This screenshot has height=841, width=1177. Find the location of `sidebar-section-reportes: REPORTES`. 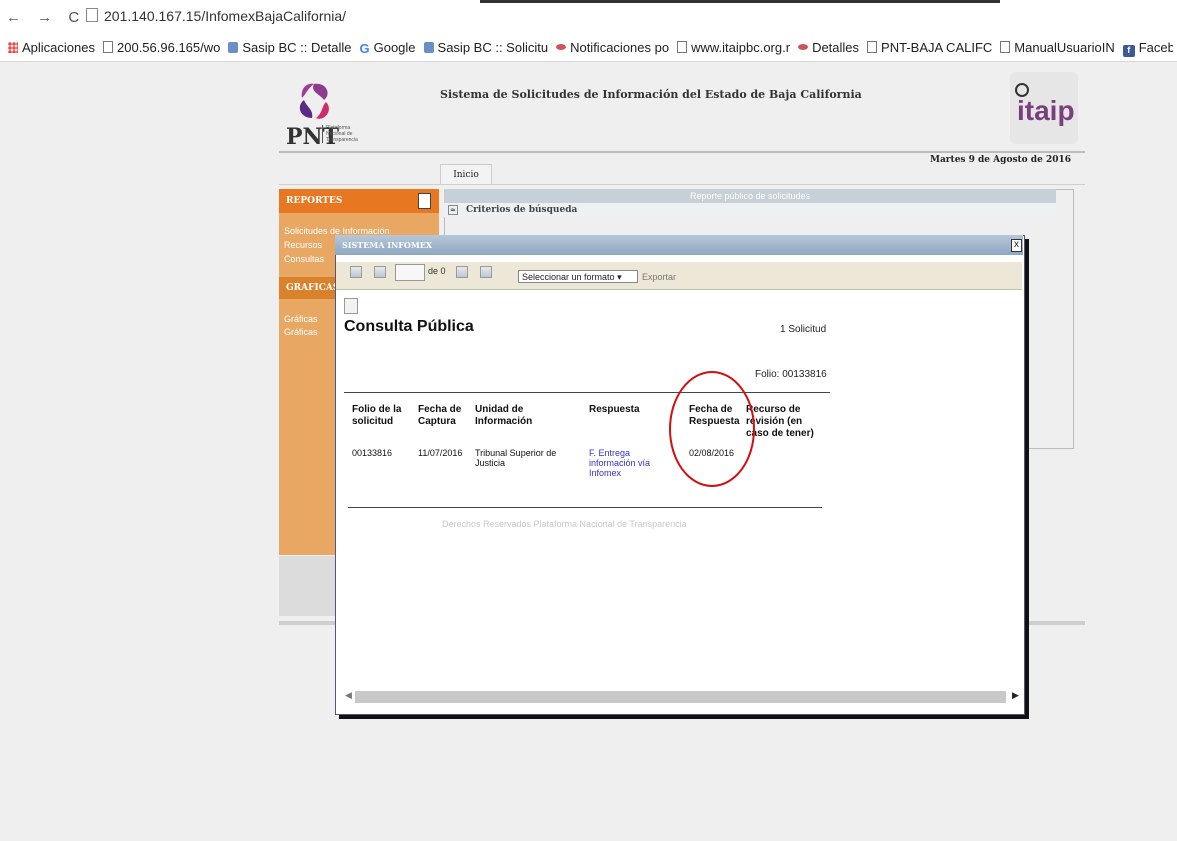

sidebar-section-reportes: REPORTES is located at coordinates (359, 201).